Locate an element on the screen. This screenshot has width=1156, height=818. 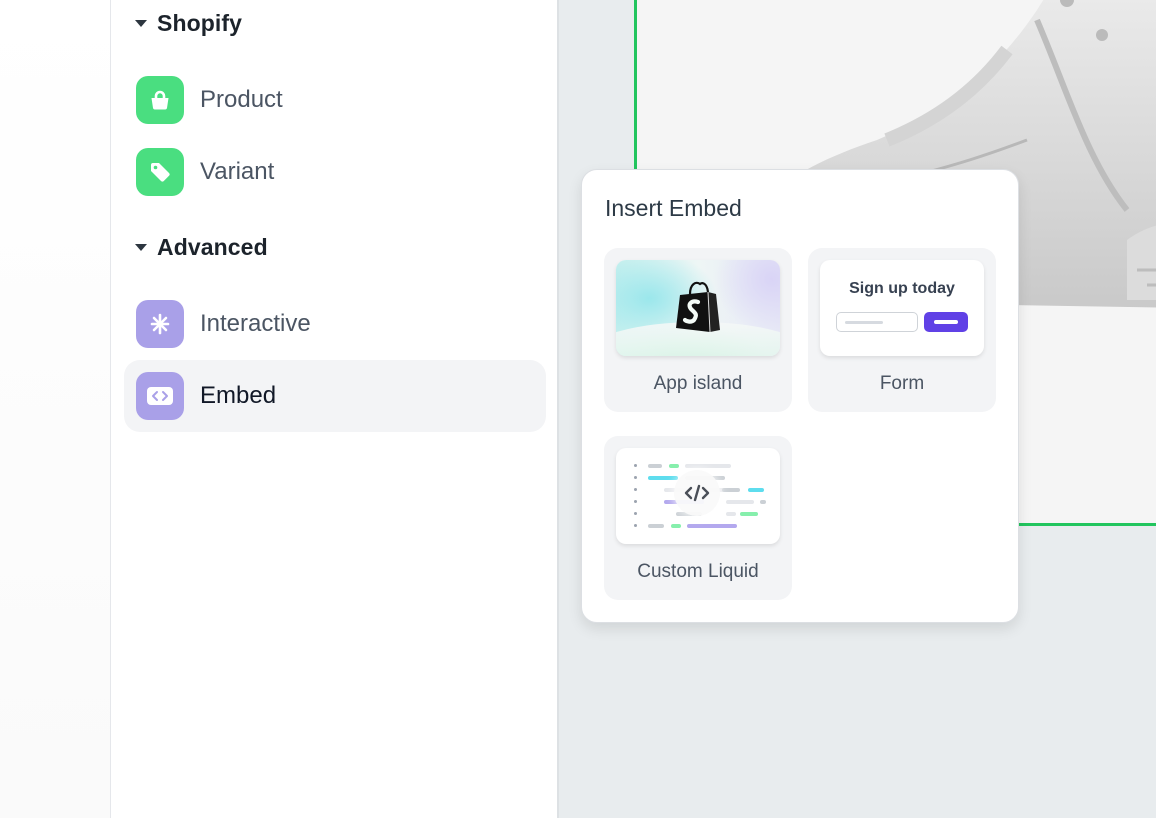
section-header-shopify: Shopify is located at coordinates (188, 23).